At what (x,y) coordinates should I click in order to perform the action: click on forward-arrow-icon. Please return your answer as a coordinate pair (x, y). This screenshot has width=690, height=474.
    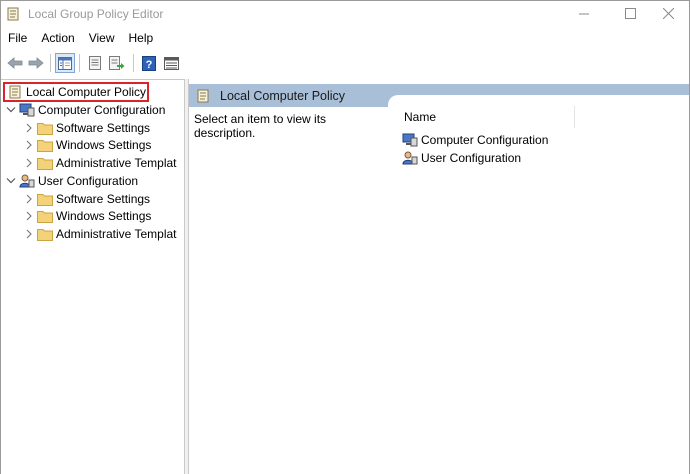
    Looking at the image, I should click on (36, 63).